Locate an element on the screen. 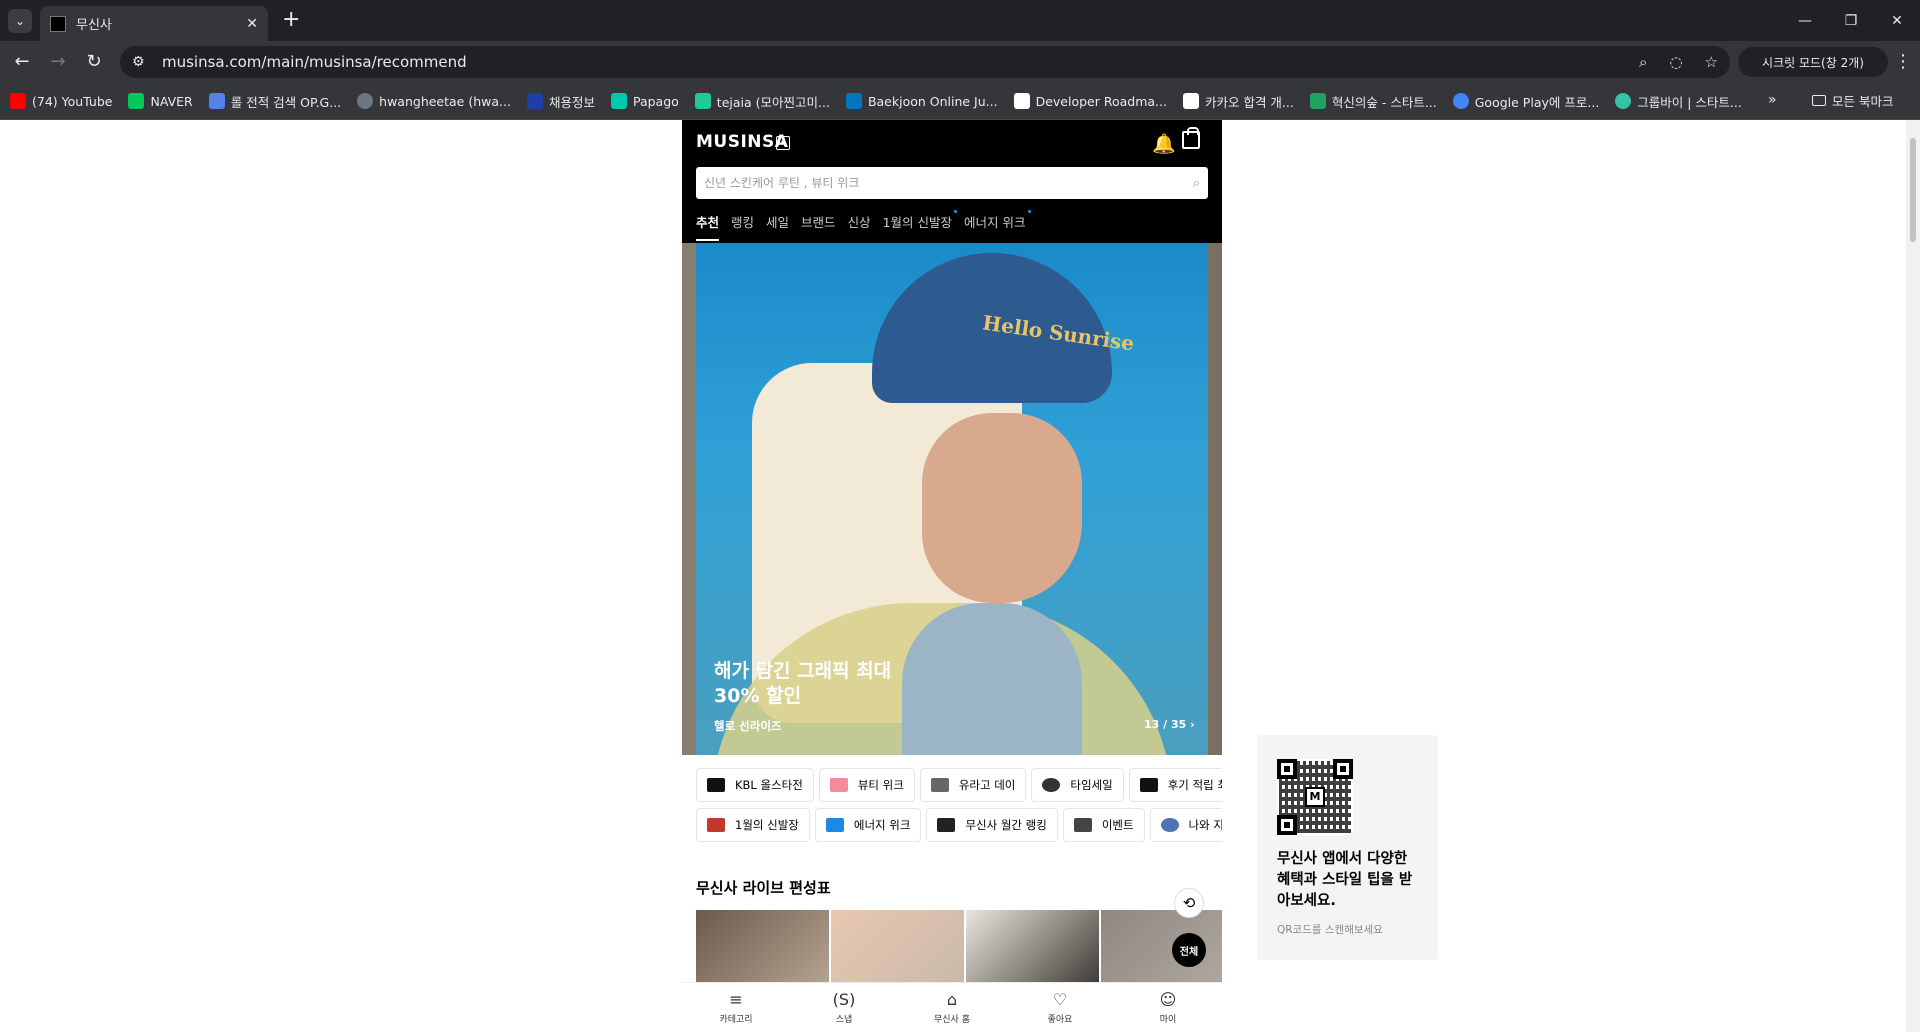 Image resolution: width=1920 pixels, height=1032 pixels. search-bar: ⌕ is located at coordinates (952, 183).